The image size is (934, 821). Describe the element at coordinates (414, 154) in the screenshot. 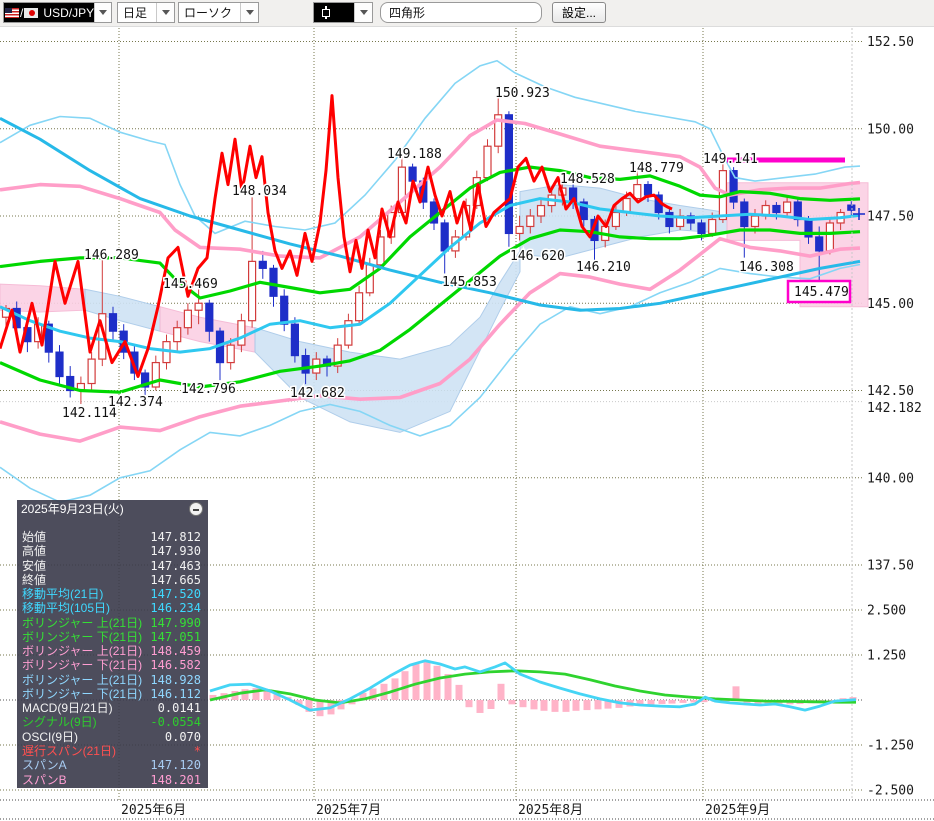

I see `price-label: 149.188` at that location.